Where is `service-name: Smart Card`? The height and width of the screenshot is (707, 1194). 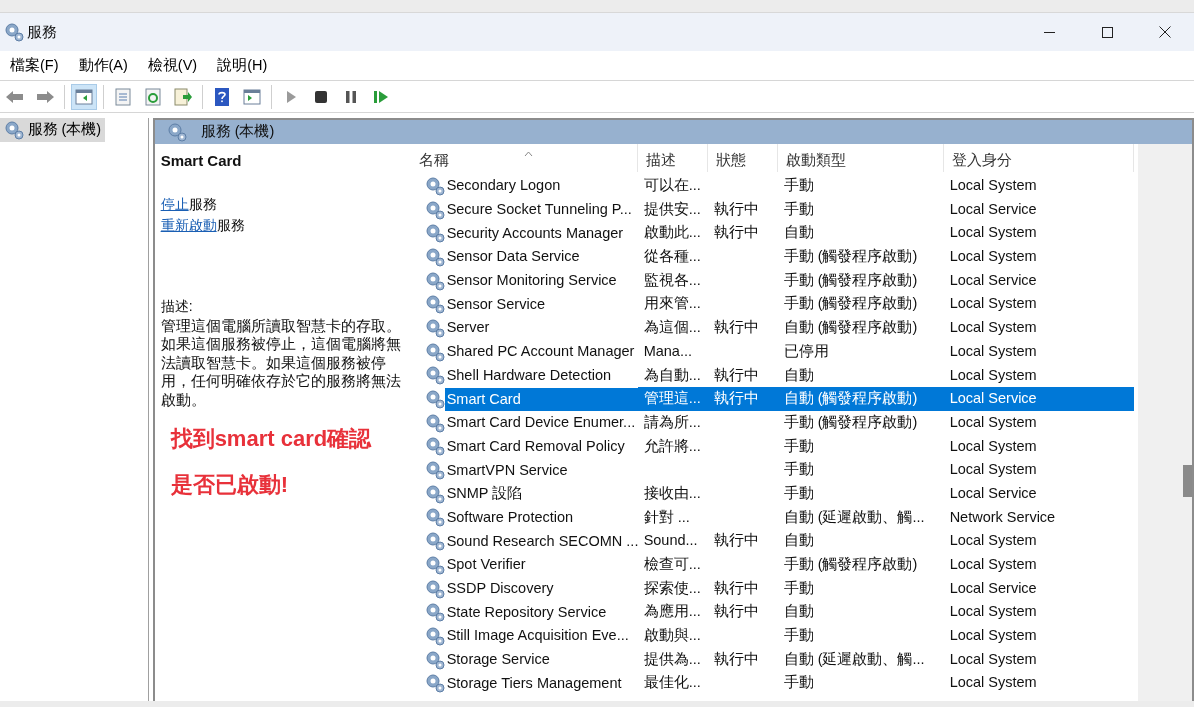
service-name: Smart Card is located at coordinates (201, 161).